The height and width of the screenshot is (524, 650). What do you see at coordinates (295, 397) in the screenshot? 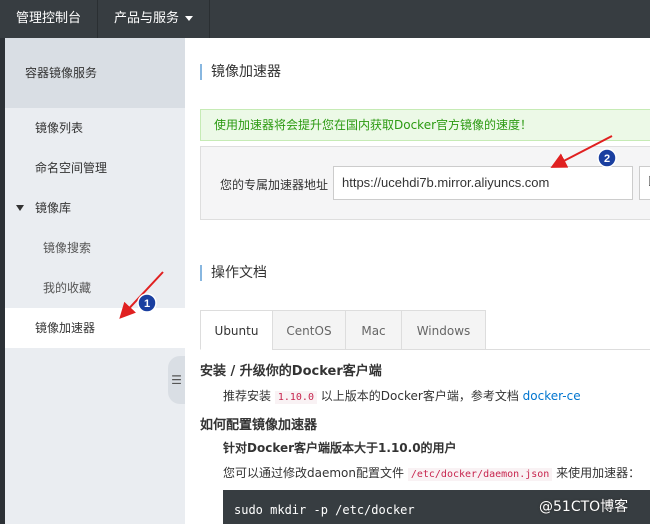
I see `version-code: 1.10.0` at bounding box center [295, 397].